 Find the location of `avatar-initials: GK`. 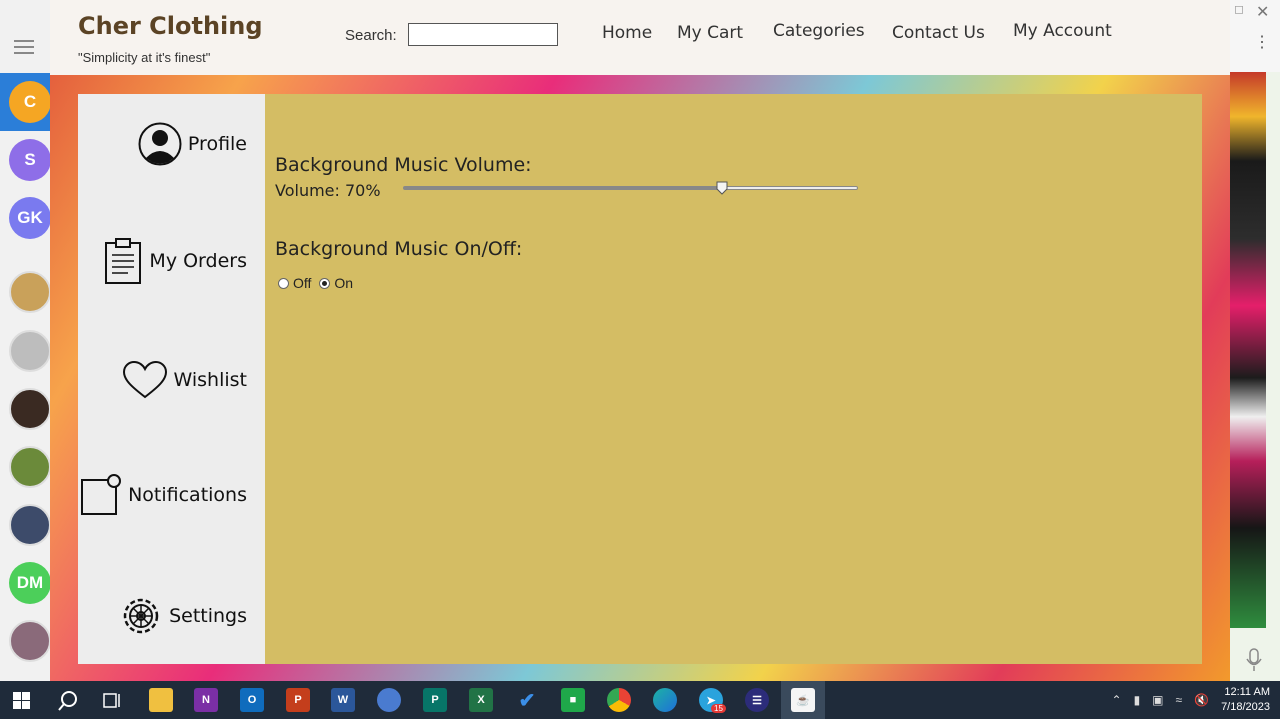

avatar-initials: GK is located at coordinates (30, 217).